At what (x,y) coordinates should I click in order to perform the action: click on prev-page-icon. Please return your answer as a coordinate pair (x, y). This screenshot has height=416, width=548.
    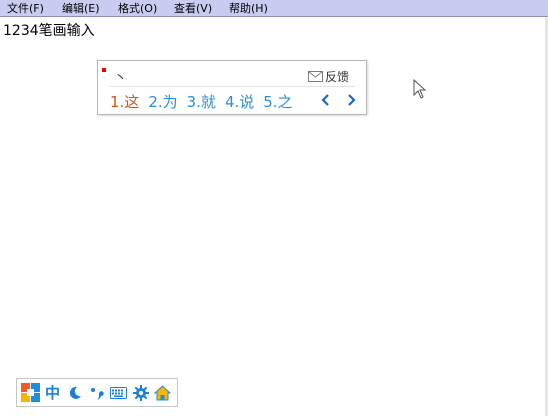
    Looking at the image, I should click on (326, 100).